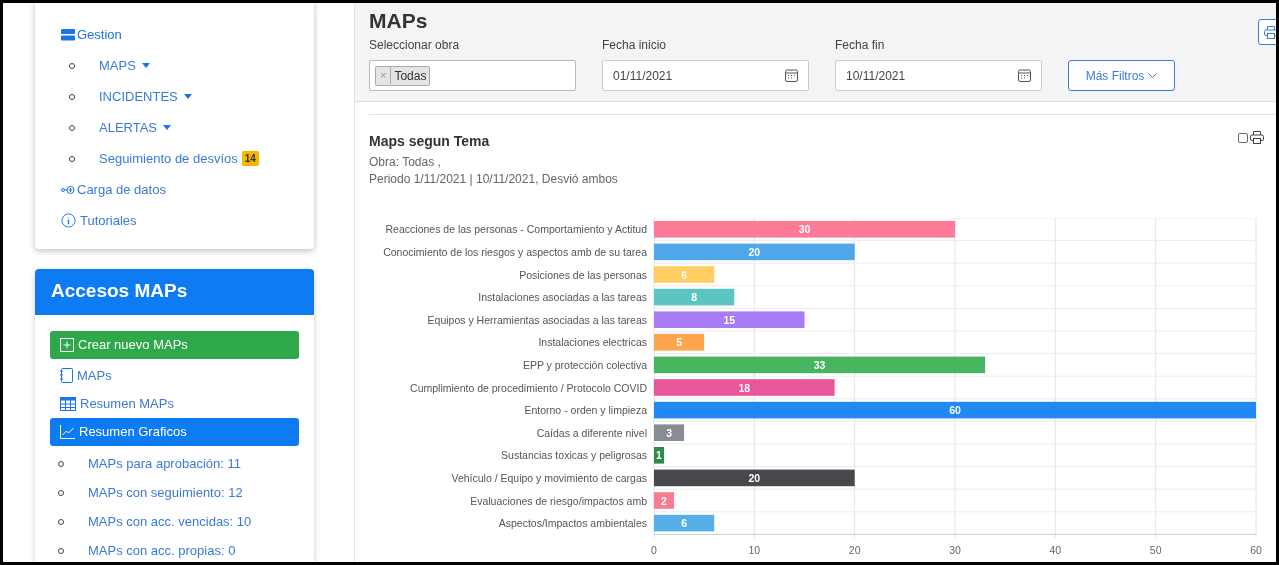 The image size is (1279, 565). I want to click on menu-item: MAPs, so click(174, 375).